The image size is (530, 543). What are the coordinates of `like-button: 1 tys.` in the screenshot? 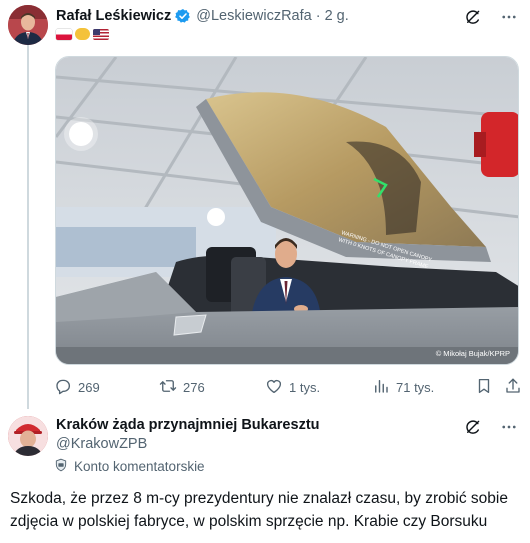 It's located at (292, 387).